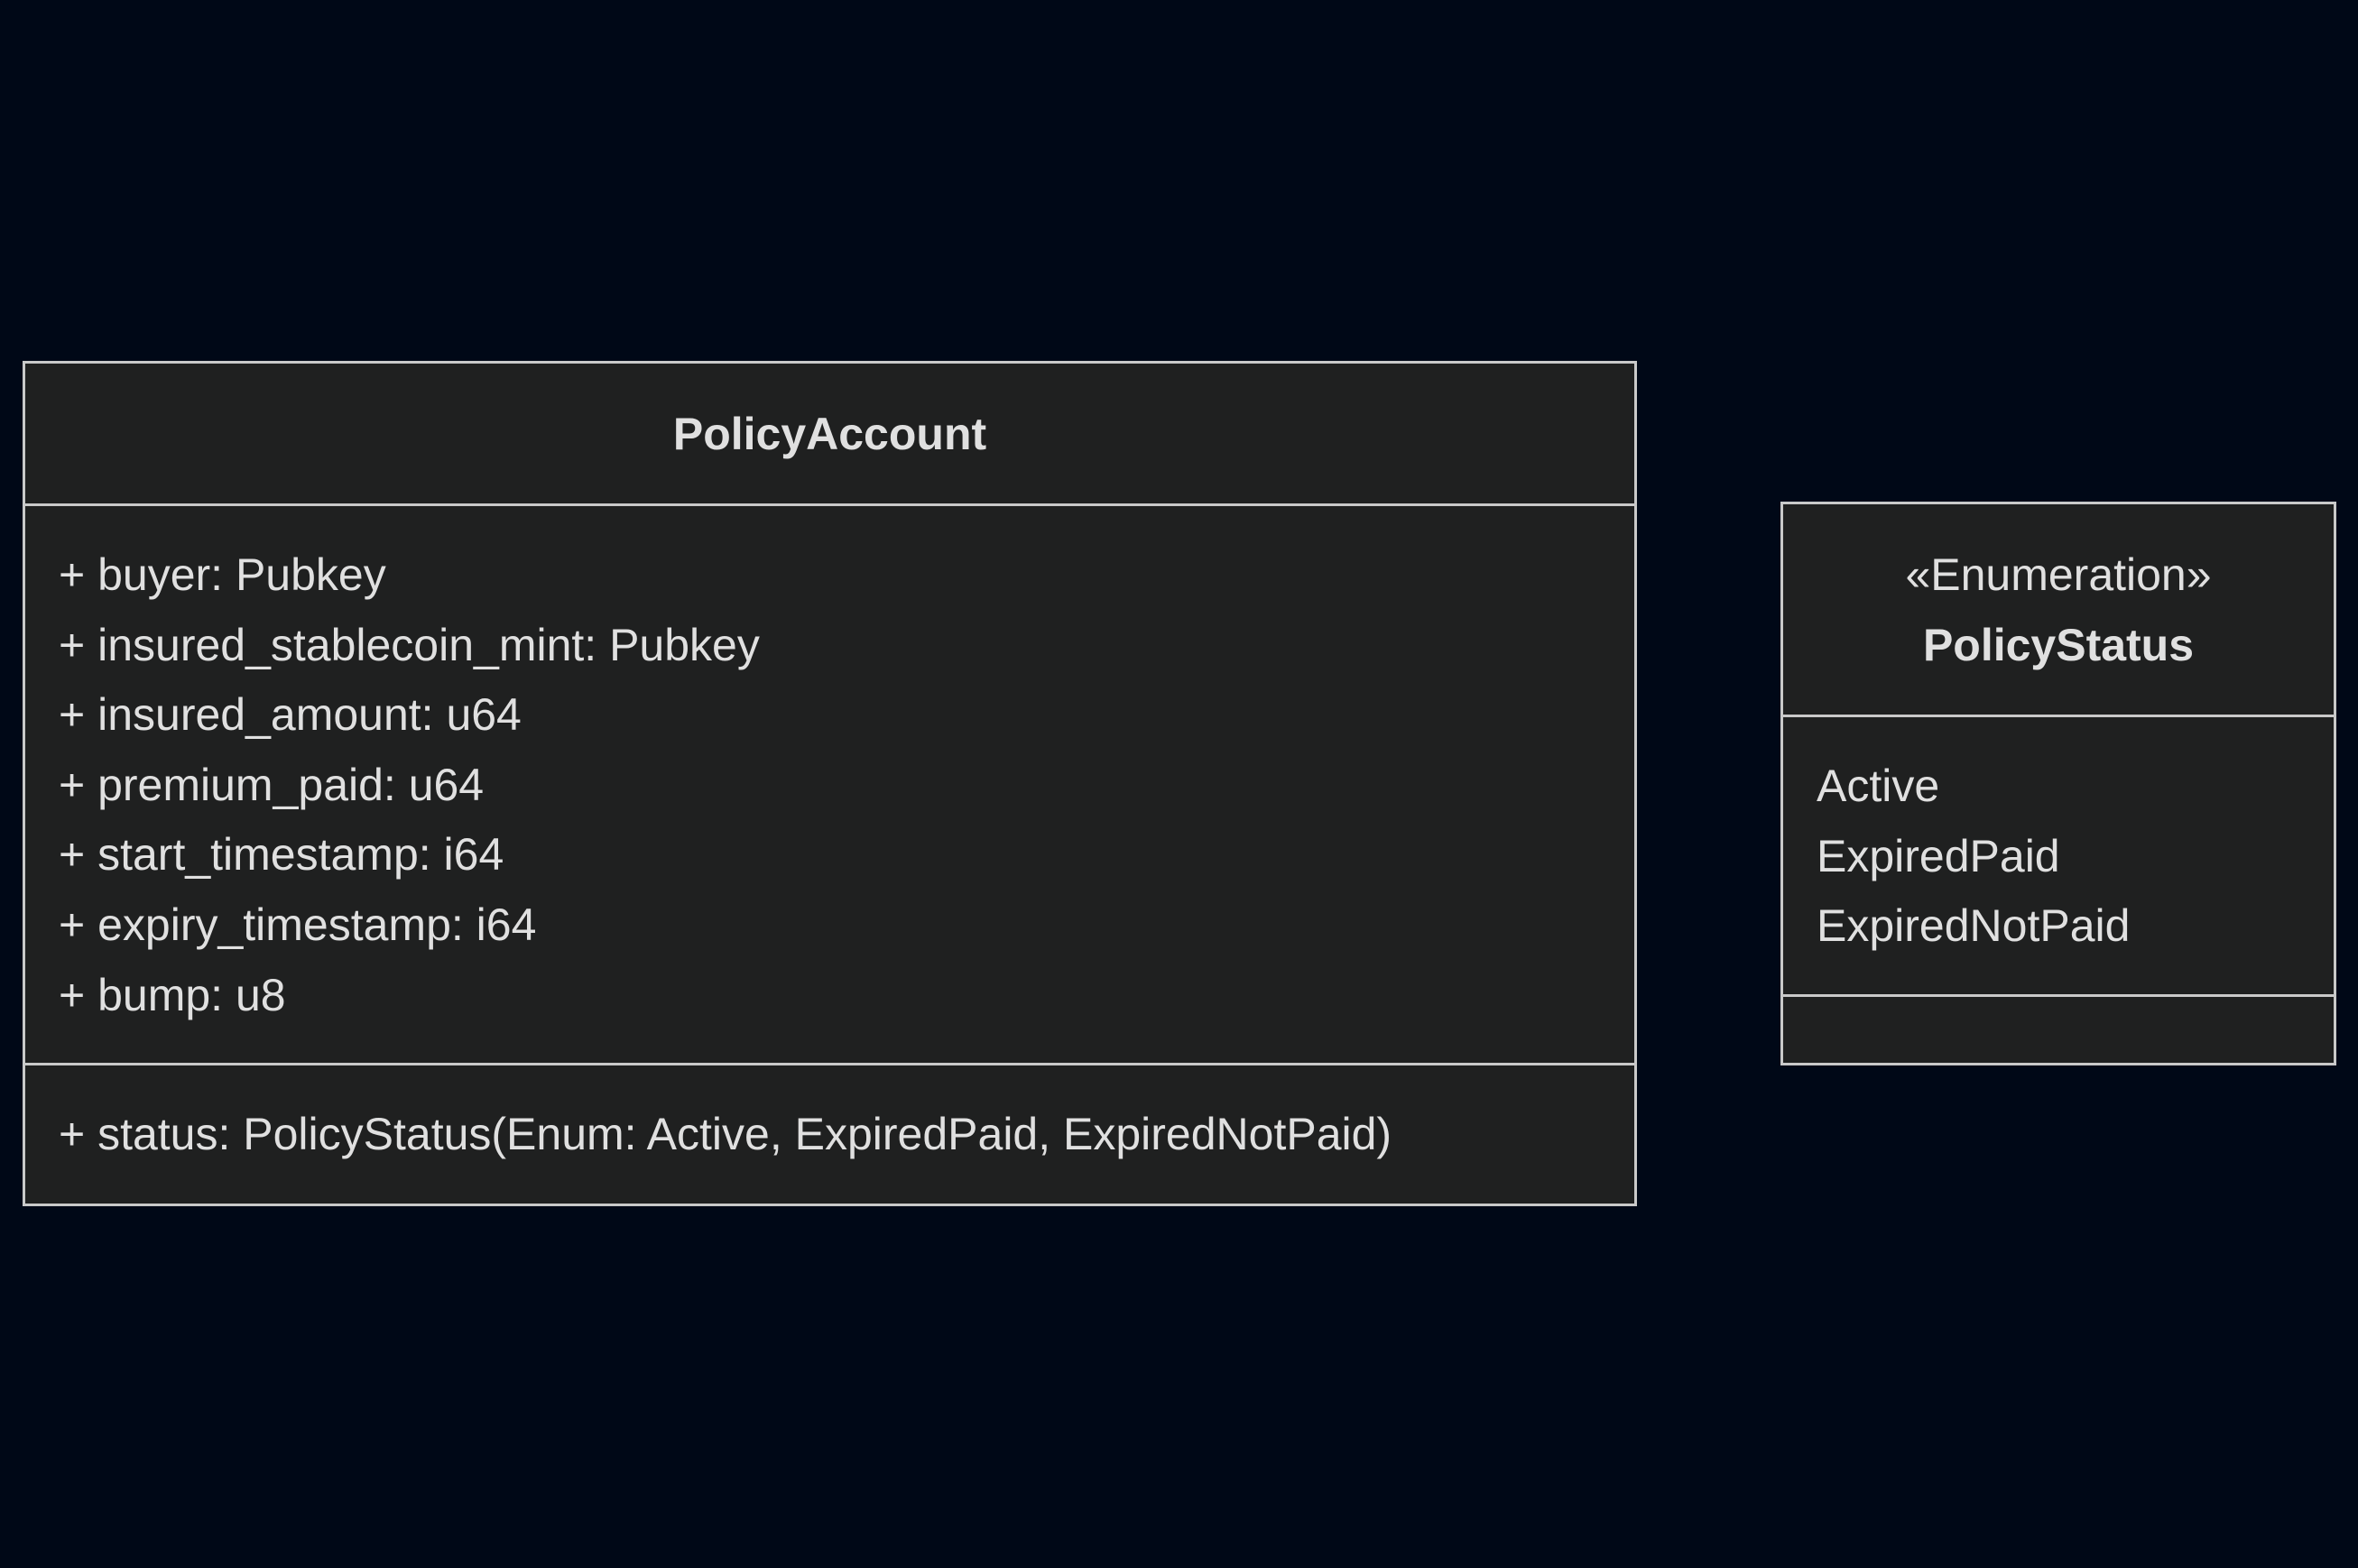 This screenshot has height=1568, width=2358. I want to click on class-header: PolicyAccount, so click(829, 433).